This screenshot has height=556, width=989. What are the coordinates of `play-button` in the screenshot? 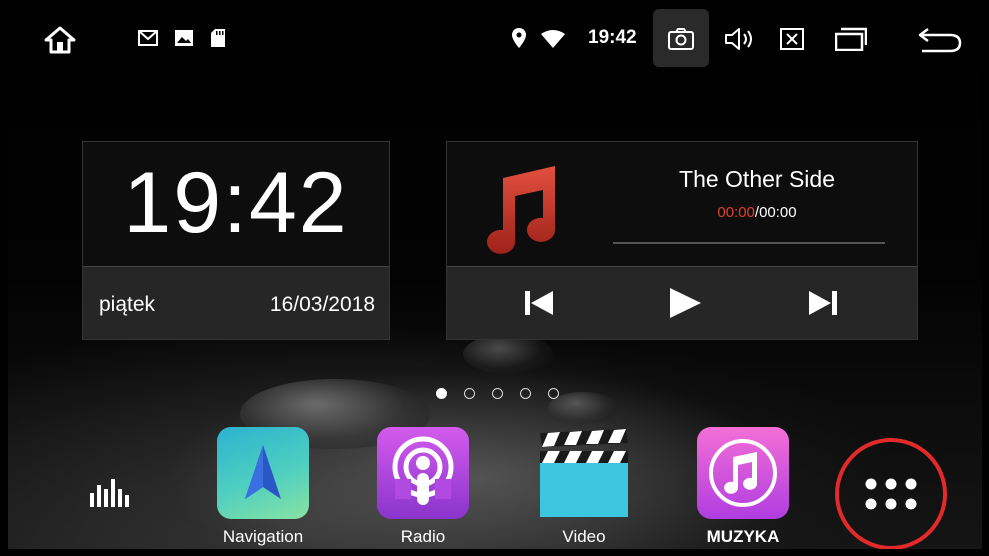 It's located at (685, 303).